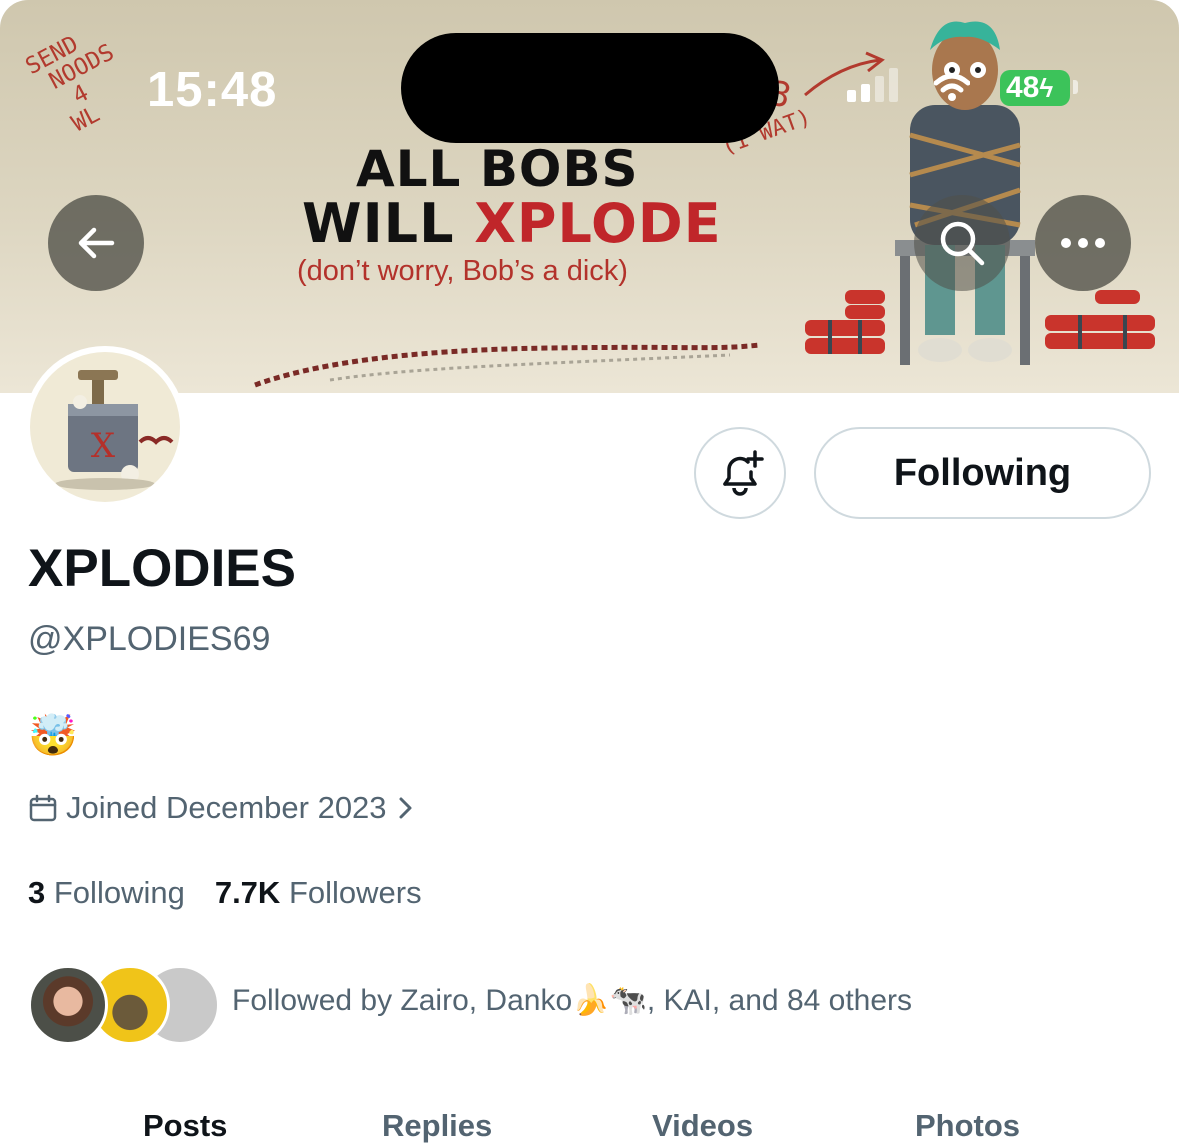  What do you see at coordinates (162, 568) in the screenshot?
I see `display-name: XPLODIES` at bounding box center [162, 568].